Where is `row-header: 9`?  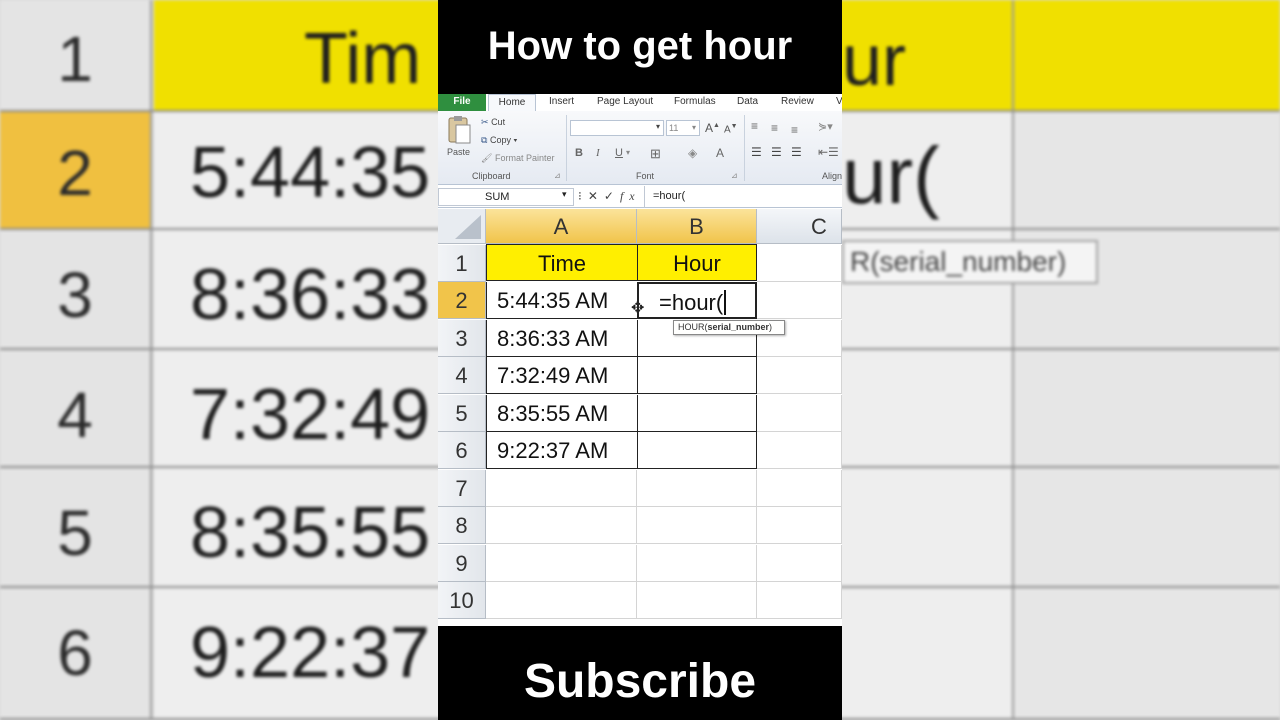
row-header: 9 is located at coordinates (462, 563).